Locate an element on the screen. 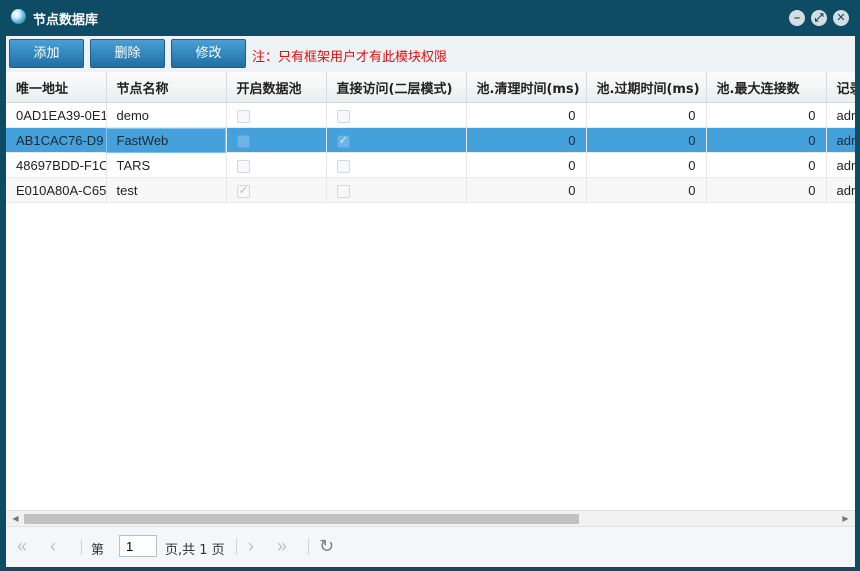 Image resolution: width=860 pixels, height=571 pixels. first-page-icon: « is located at coordinates (22, 546).